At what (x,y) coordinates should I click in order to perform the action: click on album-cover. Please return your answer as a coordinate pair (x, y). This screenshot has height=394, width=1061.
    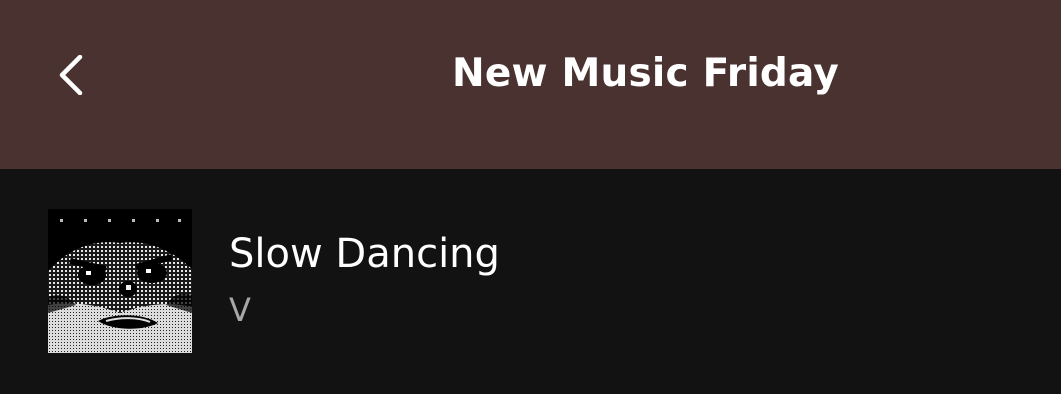
    Looking at the image, I should click on (120, 281).